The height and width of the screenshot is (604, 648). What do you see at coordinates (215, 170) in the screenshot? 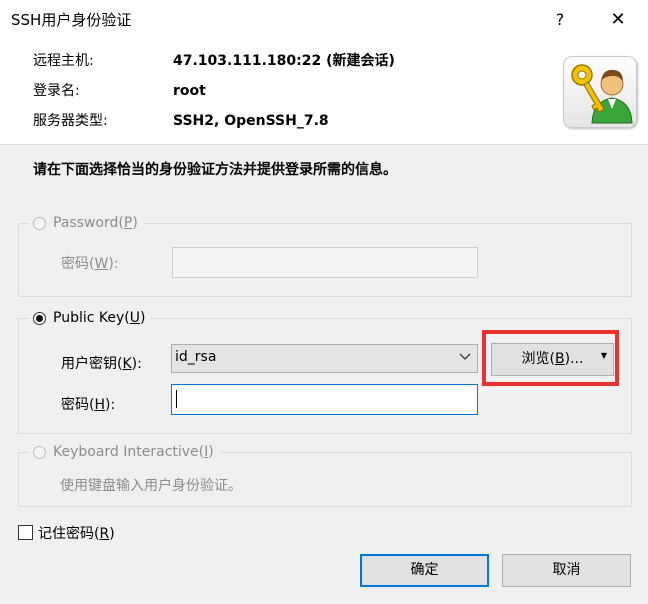
I see `instruction-text: 请在下面选择恰当的身份验证方法并提供登录所需的信息。` at bounding box center [215, 170].